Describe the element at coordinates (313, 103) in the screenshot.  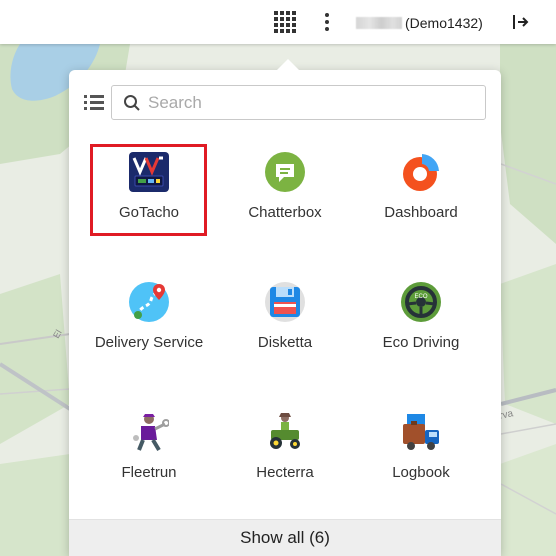
I see `search-input` at that location.